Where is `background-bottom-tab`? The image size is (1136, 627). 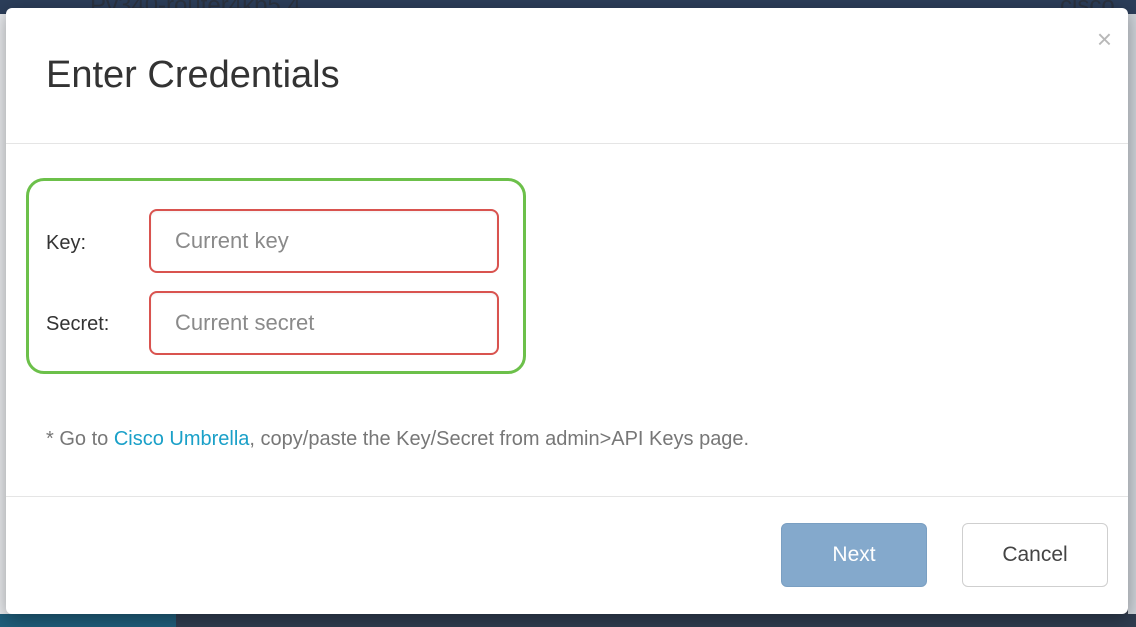 background-bottom-tab is located at coordinates (88, 620).